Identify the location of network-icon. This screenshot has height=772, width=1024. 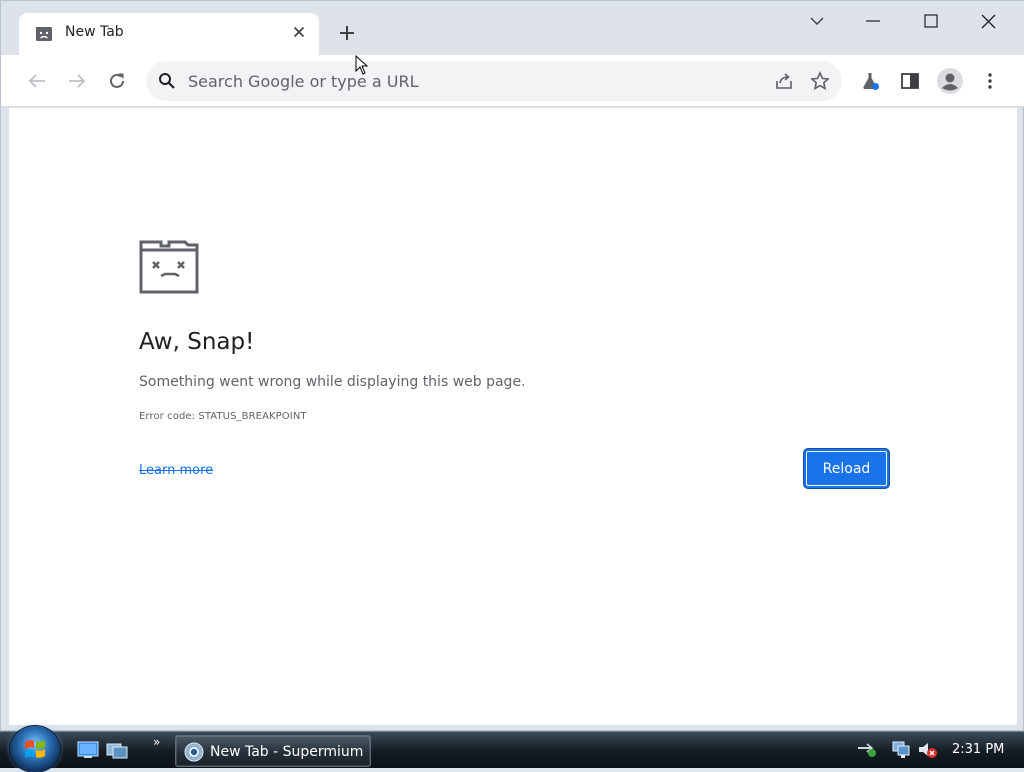
(867, 751).